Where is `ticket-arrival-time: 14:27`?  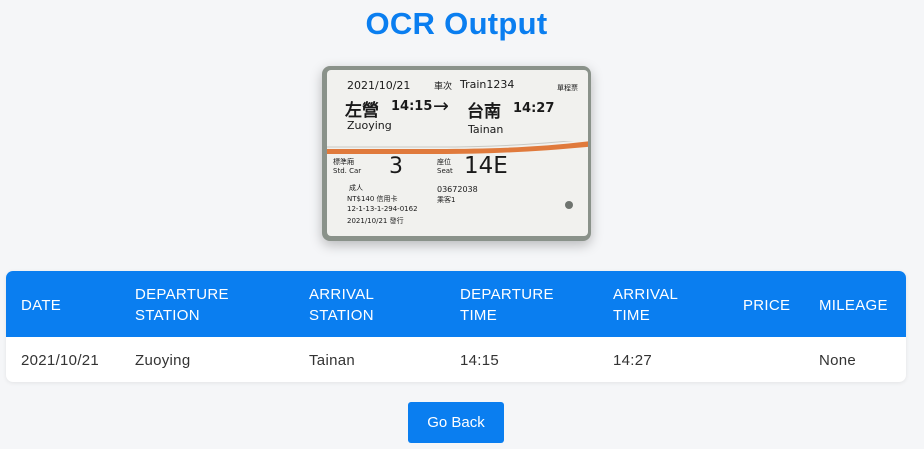
ticket-arrival-time: 14:27 is located at coordinates (534, 108).